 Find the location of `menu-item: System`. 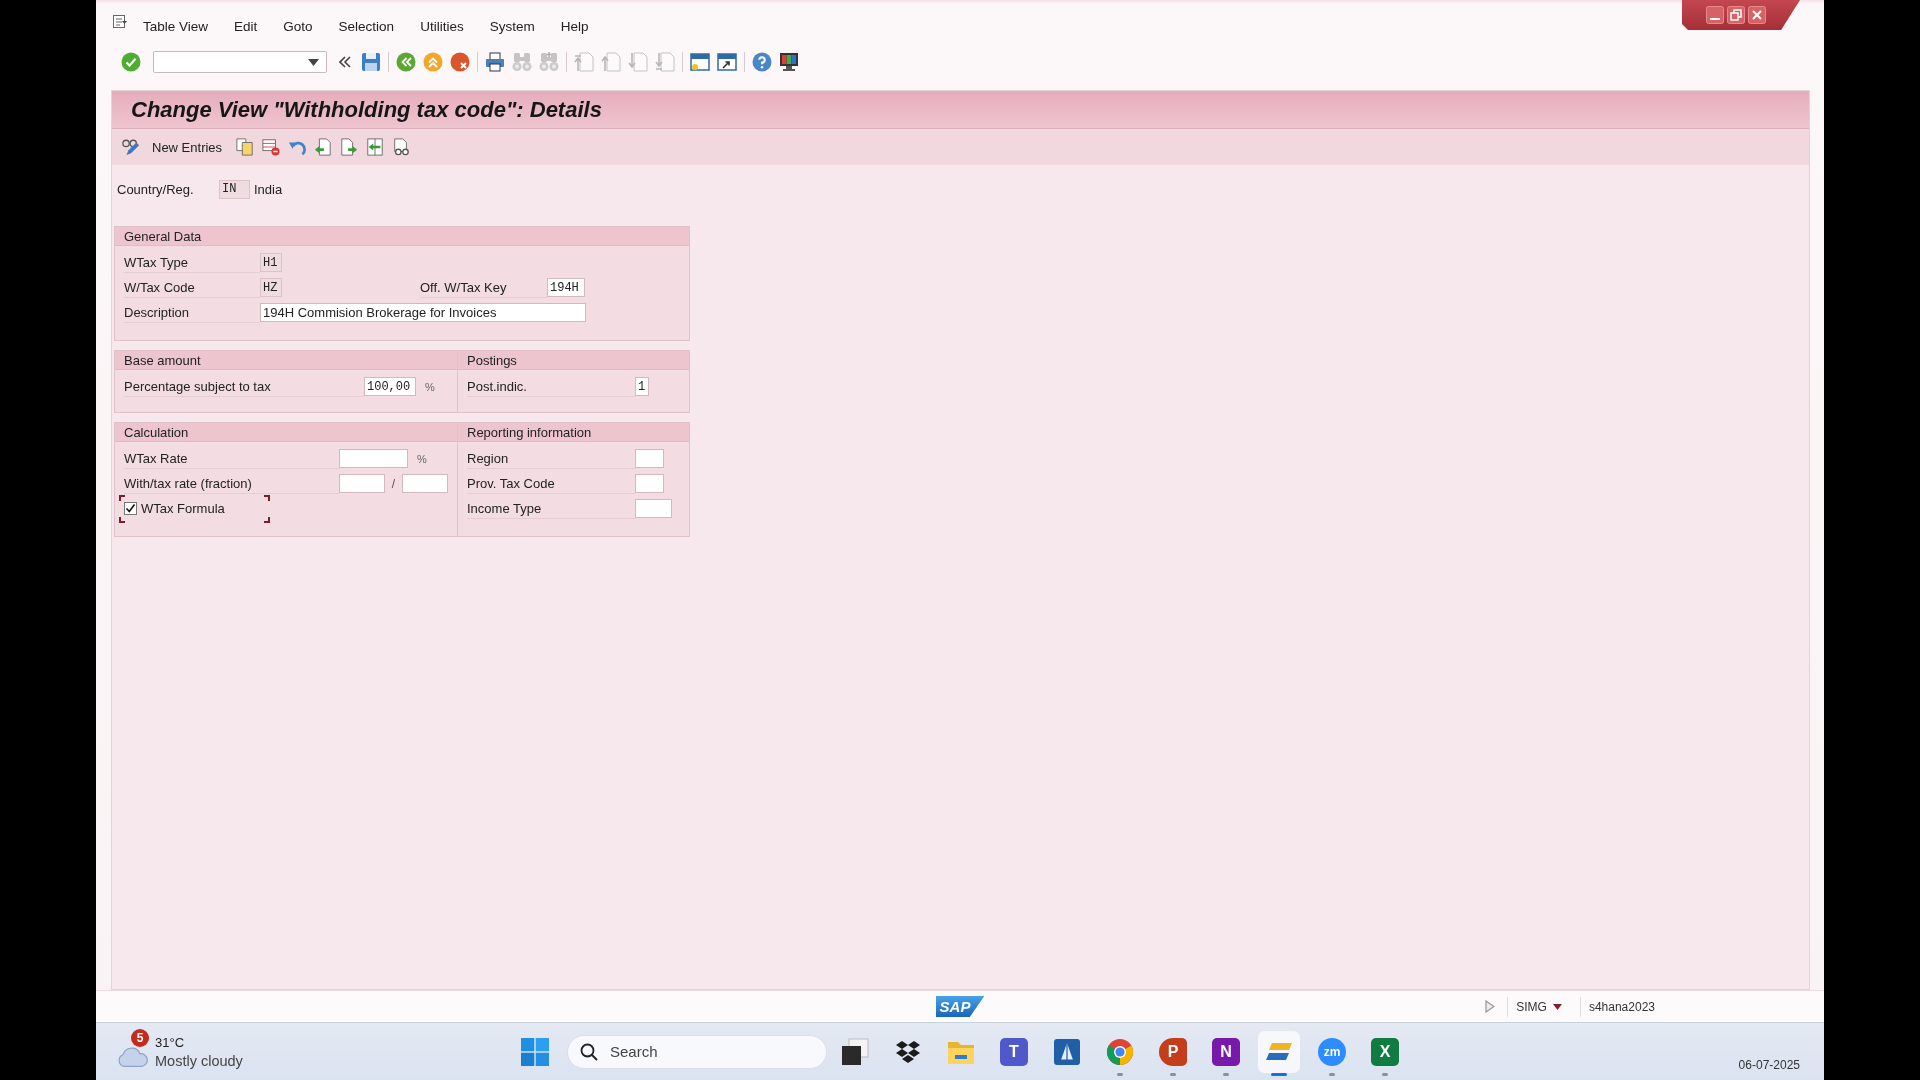

menu-item: System is located at coordinates (512, 27).